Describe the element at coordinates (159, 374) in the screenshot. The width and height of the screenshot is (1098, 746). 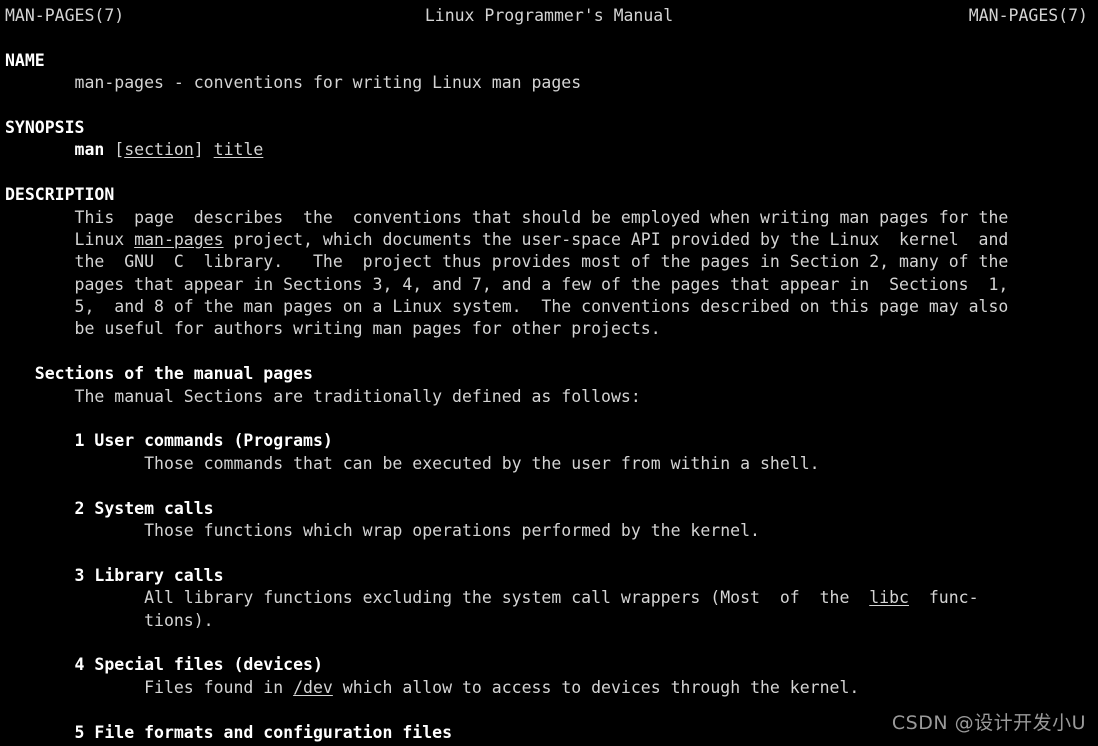
I see `subsection-heading-sections-of-manual-pages: Sections of the manual pages` at that location.